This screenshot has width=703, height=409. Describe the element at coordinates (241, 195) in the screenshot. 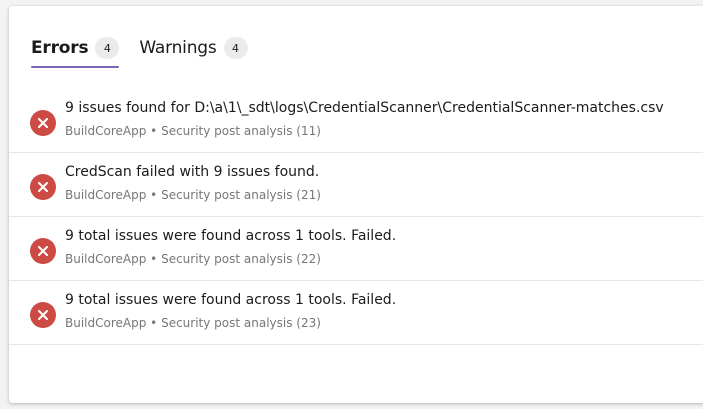

I see `error-detail: Security post analysis (21)` at that location.